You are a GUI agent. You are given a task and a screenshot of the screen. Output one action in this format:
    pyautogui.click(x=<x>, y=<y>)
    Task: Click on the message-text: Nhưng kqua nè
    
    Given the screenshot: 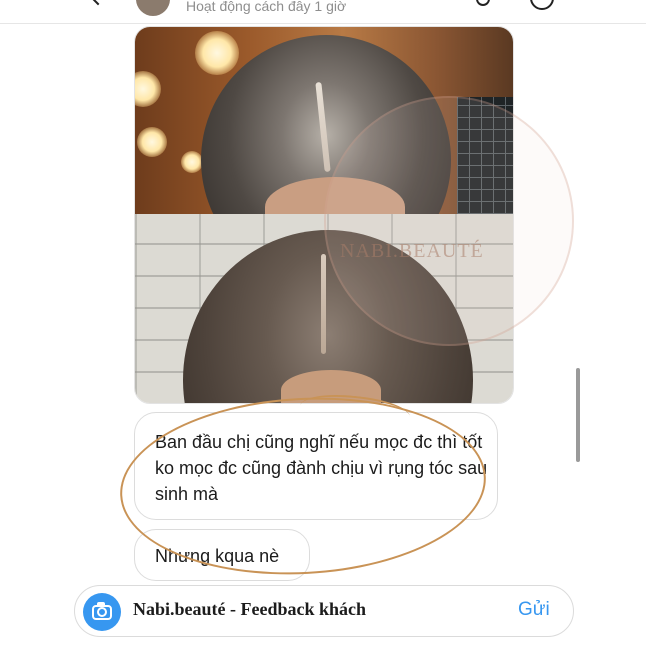 What is the action you would take?
    pyautogui.click(x=217, y=556)
    